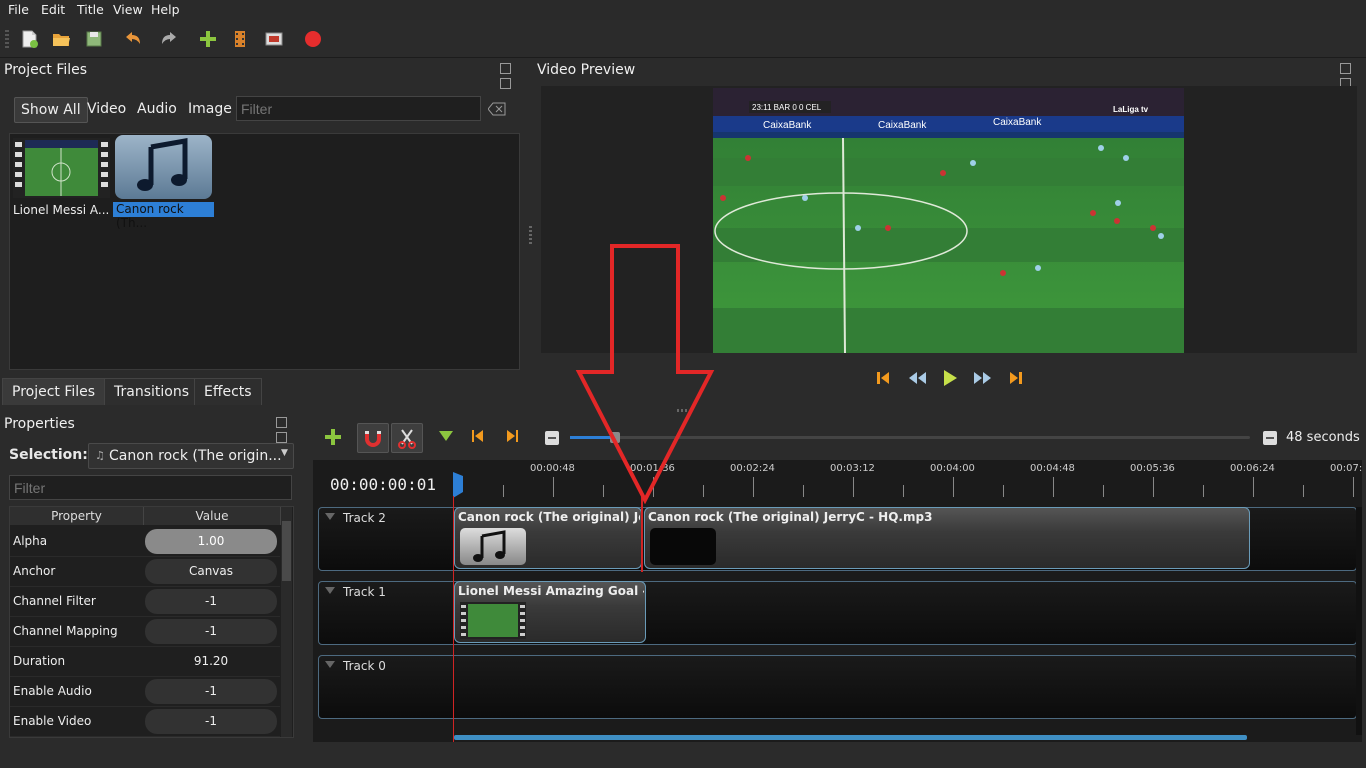 The image size is (1366, 768). Describe the element at coordinates (106, 109) in the screenshot. I see `filter-tab-video: Video` at that location.